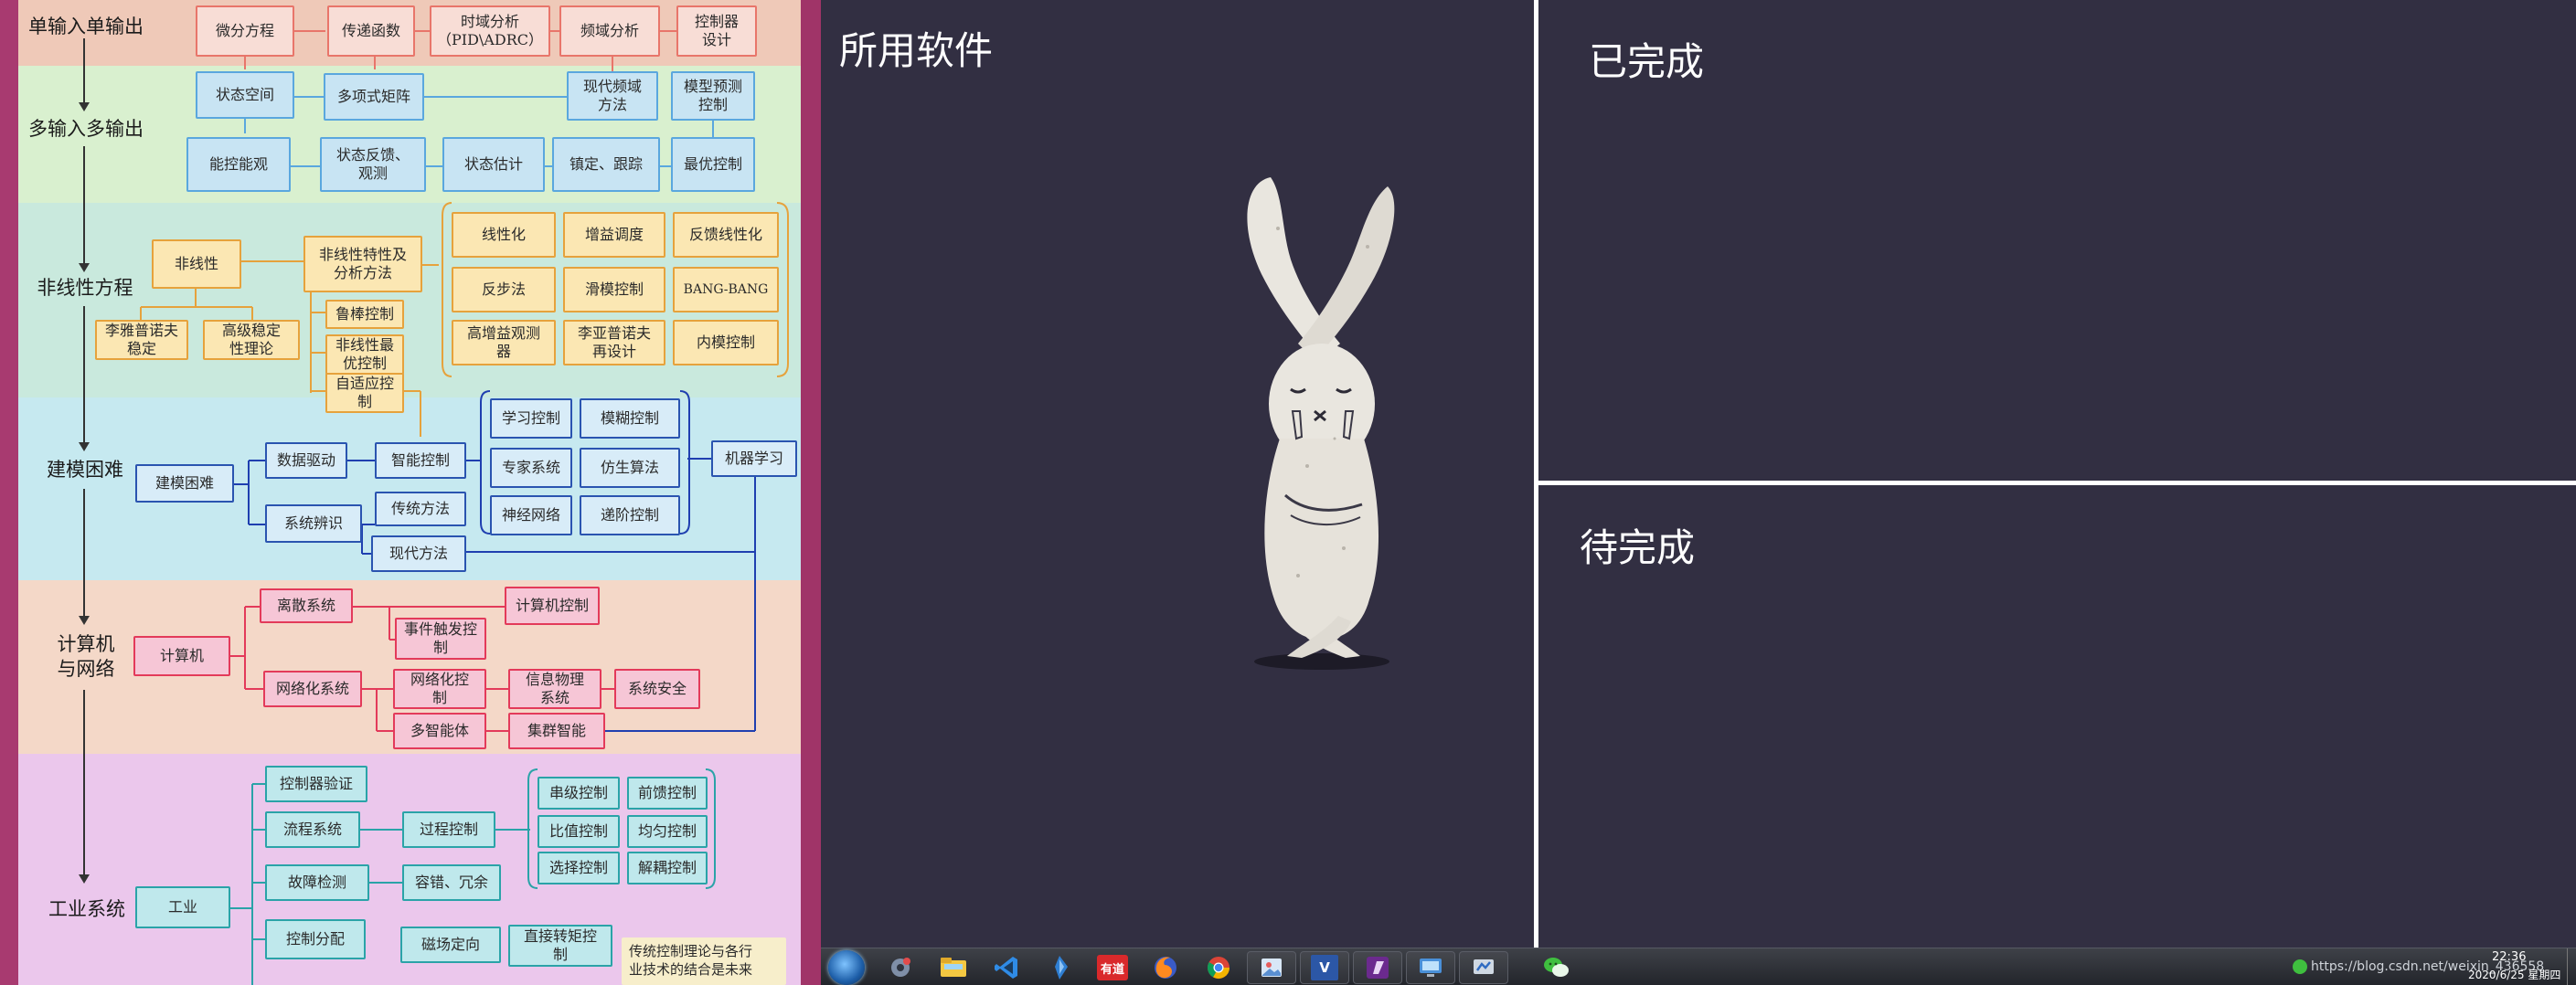 This screenshot has width=2576, height=985. What do you see at coordinates (1324, 968) in the screenshot?
I see `visio-icon: V` at bounding box center [1324, 968].